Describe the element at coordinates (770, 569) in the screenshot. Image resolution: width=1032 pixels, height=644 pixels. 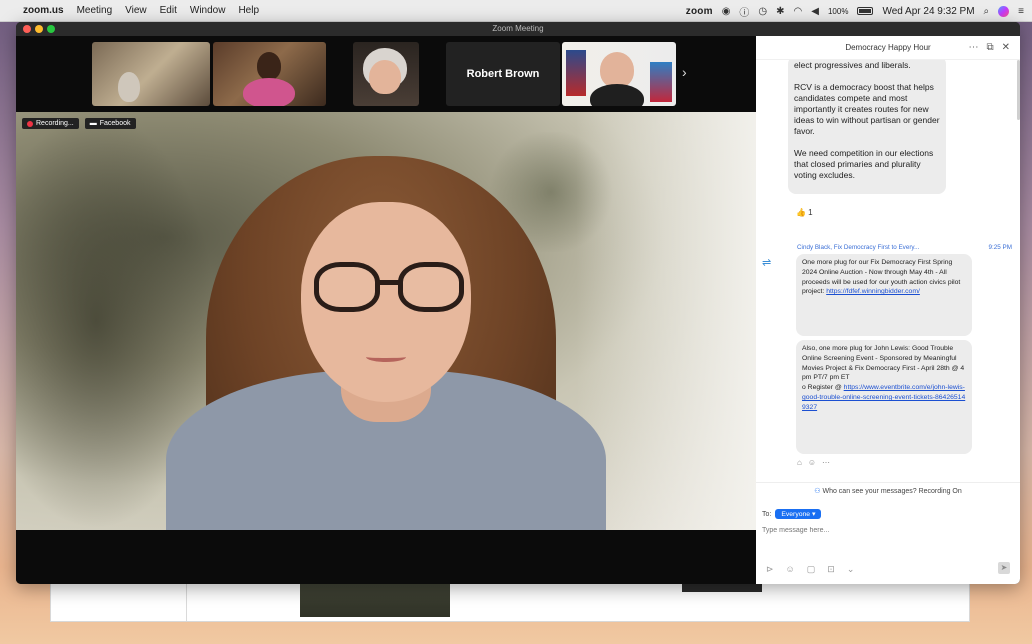
I see `format-icon: ⊳` at that location.